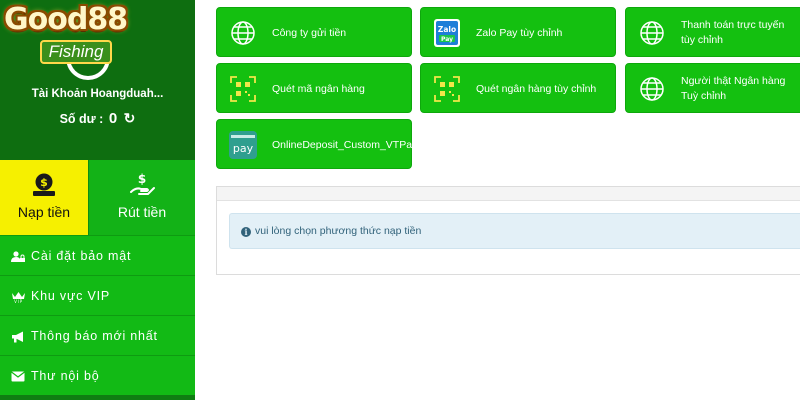 The height and width of the screenshot is (400, 800). Describe the element at coordinates (246, 232) in the screenshot. I see `info-icon: i` at that location.